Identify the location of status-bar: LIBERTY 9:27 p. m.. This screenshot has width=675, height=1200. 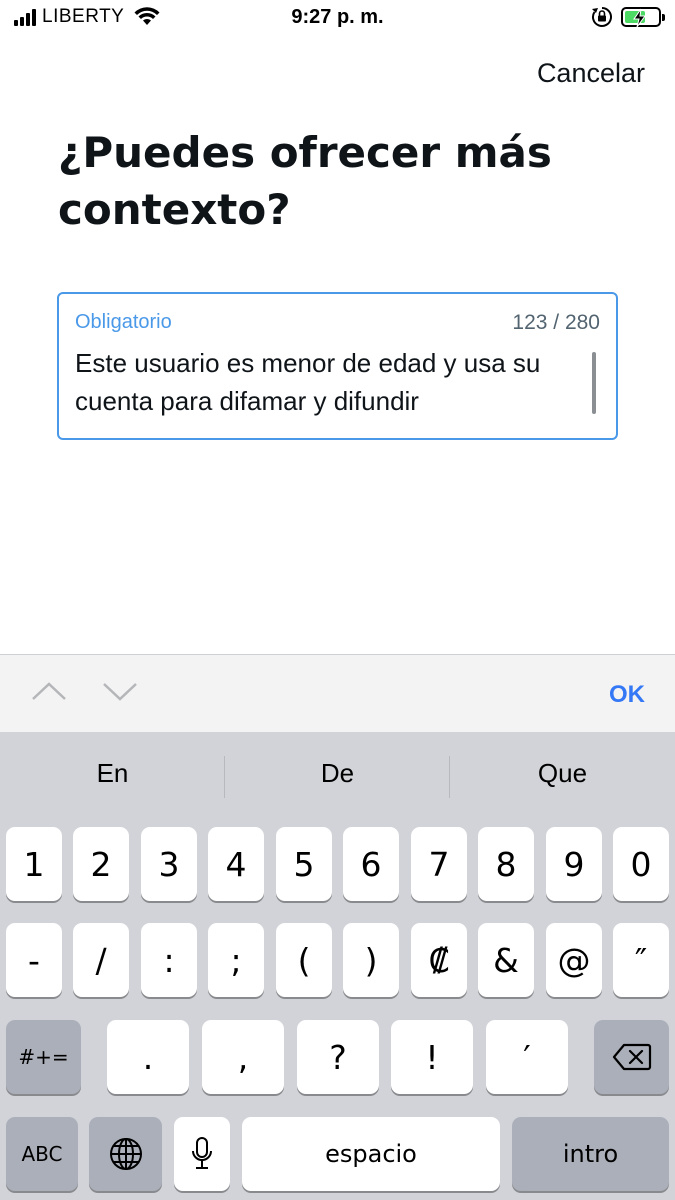
(337, 20).